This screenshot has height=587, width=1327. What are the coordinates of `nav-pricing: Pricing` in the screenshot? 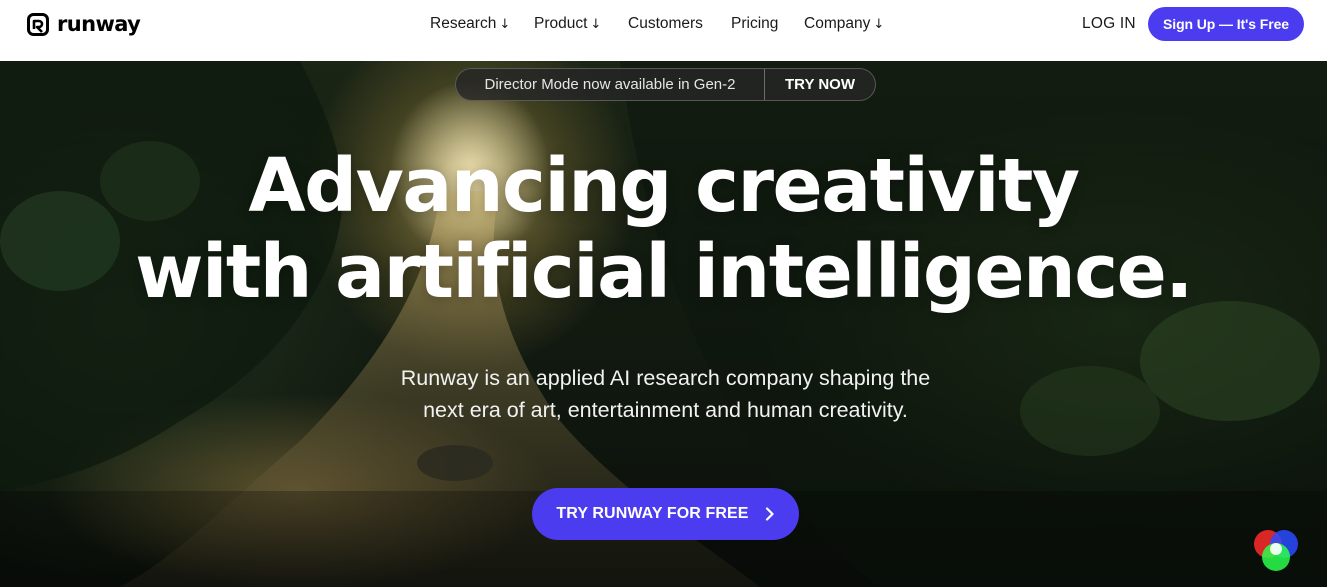 It's located at (754, 24).